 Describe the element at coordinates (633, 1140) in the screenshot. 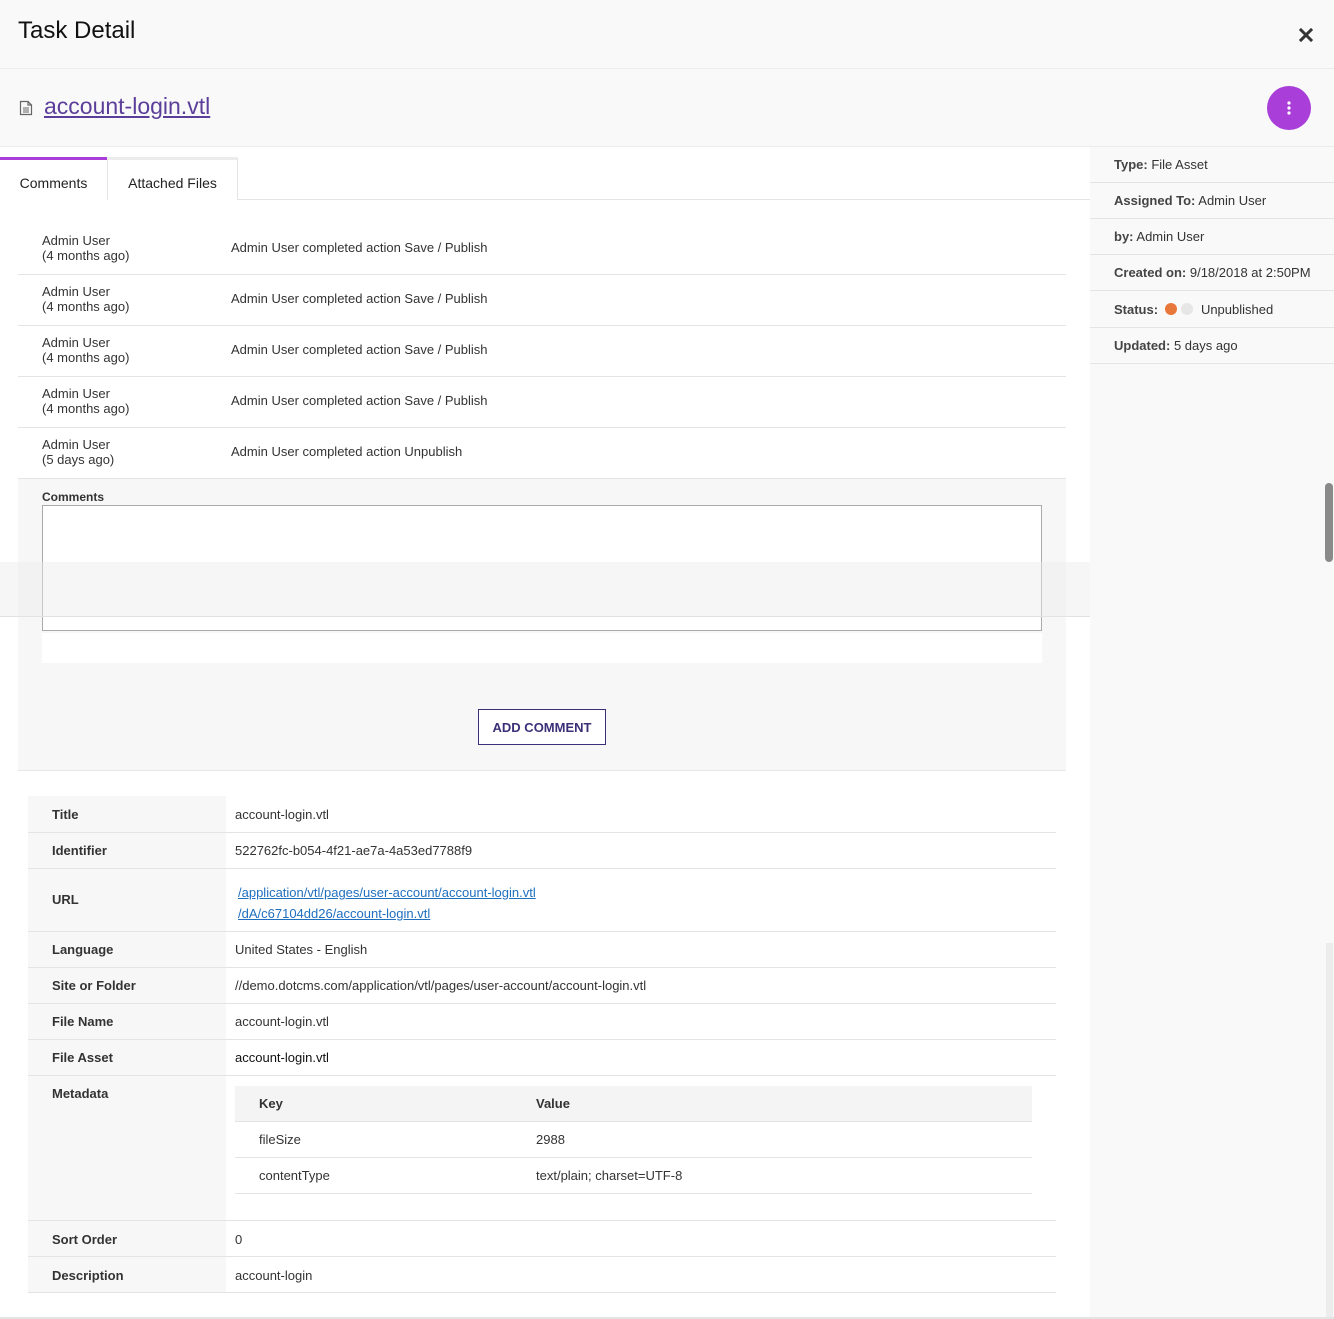

I see `metadata-row: fileSize 2988` at that location.